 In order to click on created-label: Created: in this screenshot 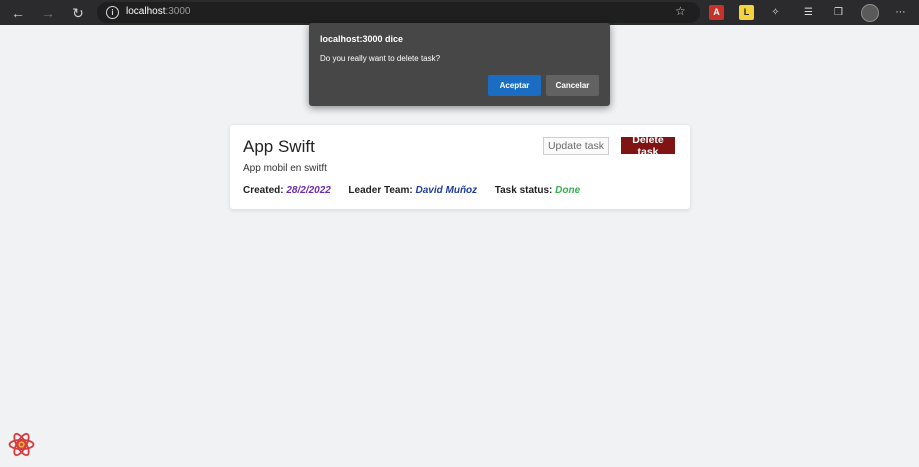, I will do `click(263, 190)`.